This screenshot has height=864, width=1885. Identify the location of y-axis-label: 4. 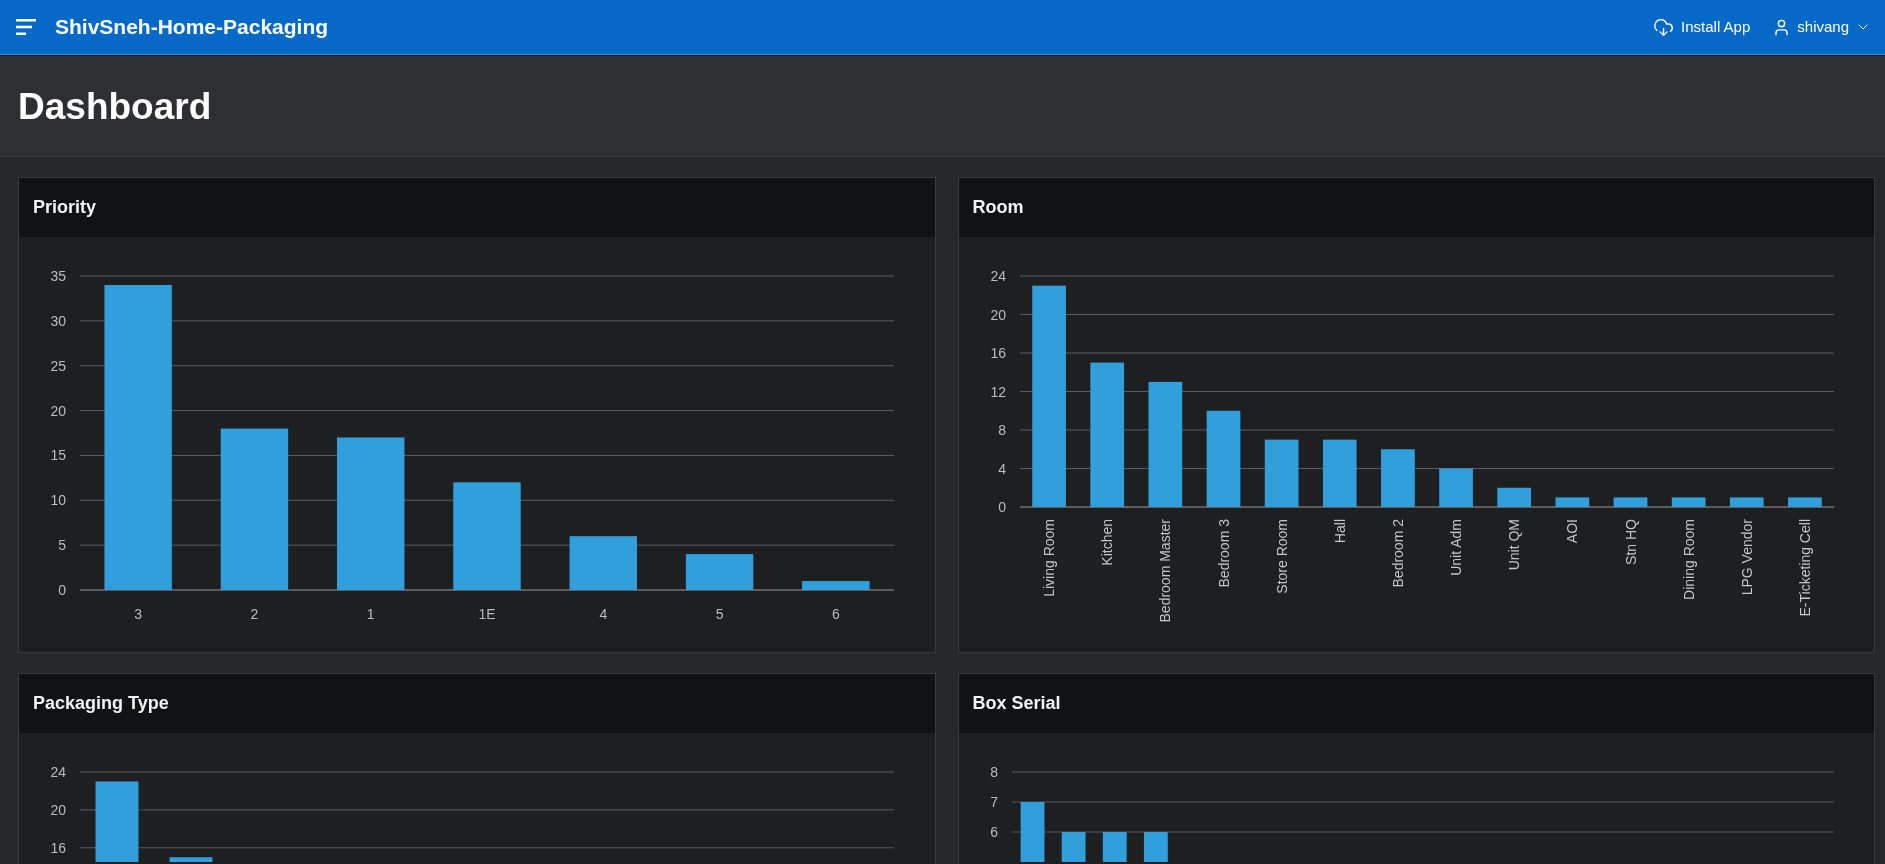
(1001, 468).